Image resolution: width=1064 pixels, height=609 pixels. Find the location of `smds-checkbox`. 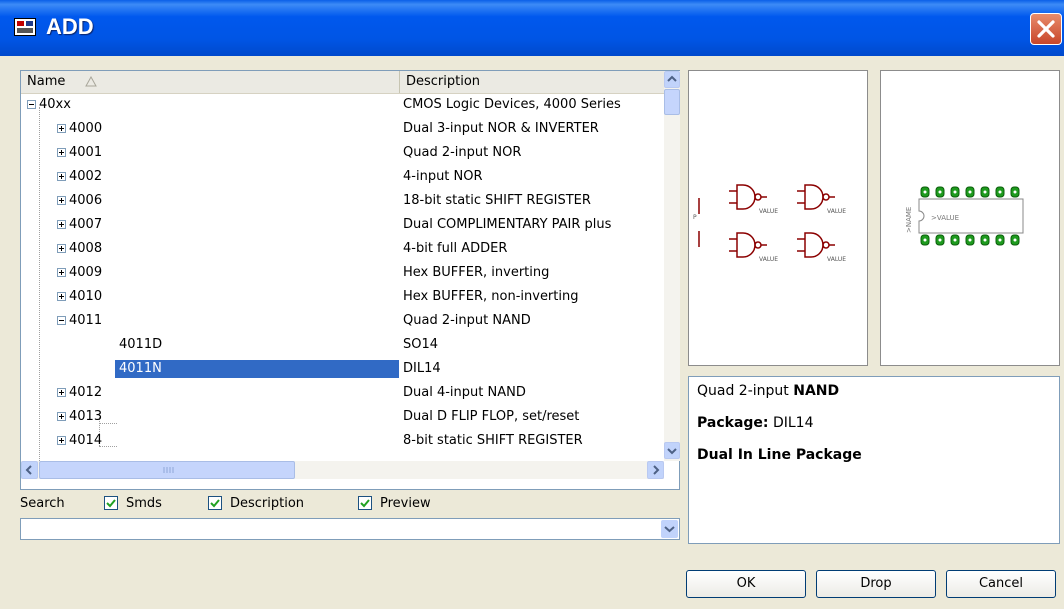

smds-checkbox is located at coordinates (111, 503).